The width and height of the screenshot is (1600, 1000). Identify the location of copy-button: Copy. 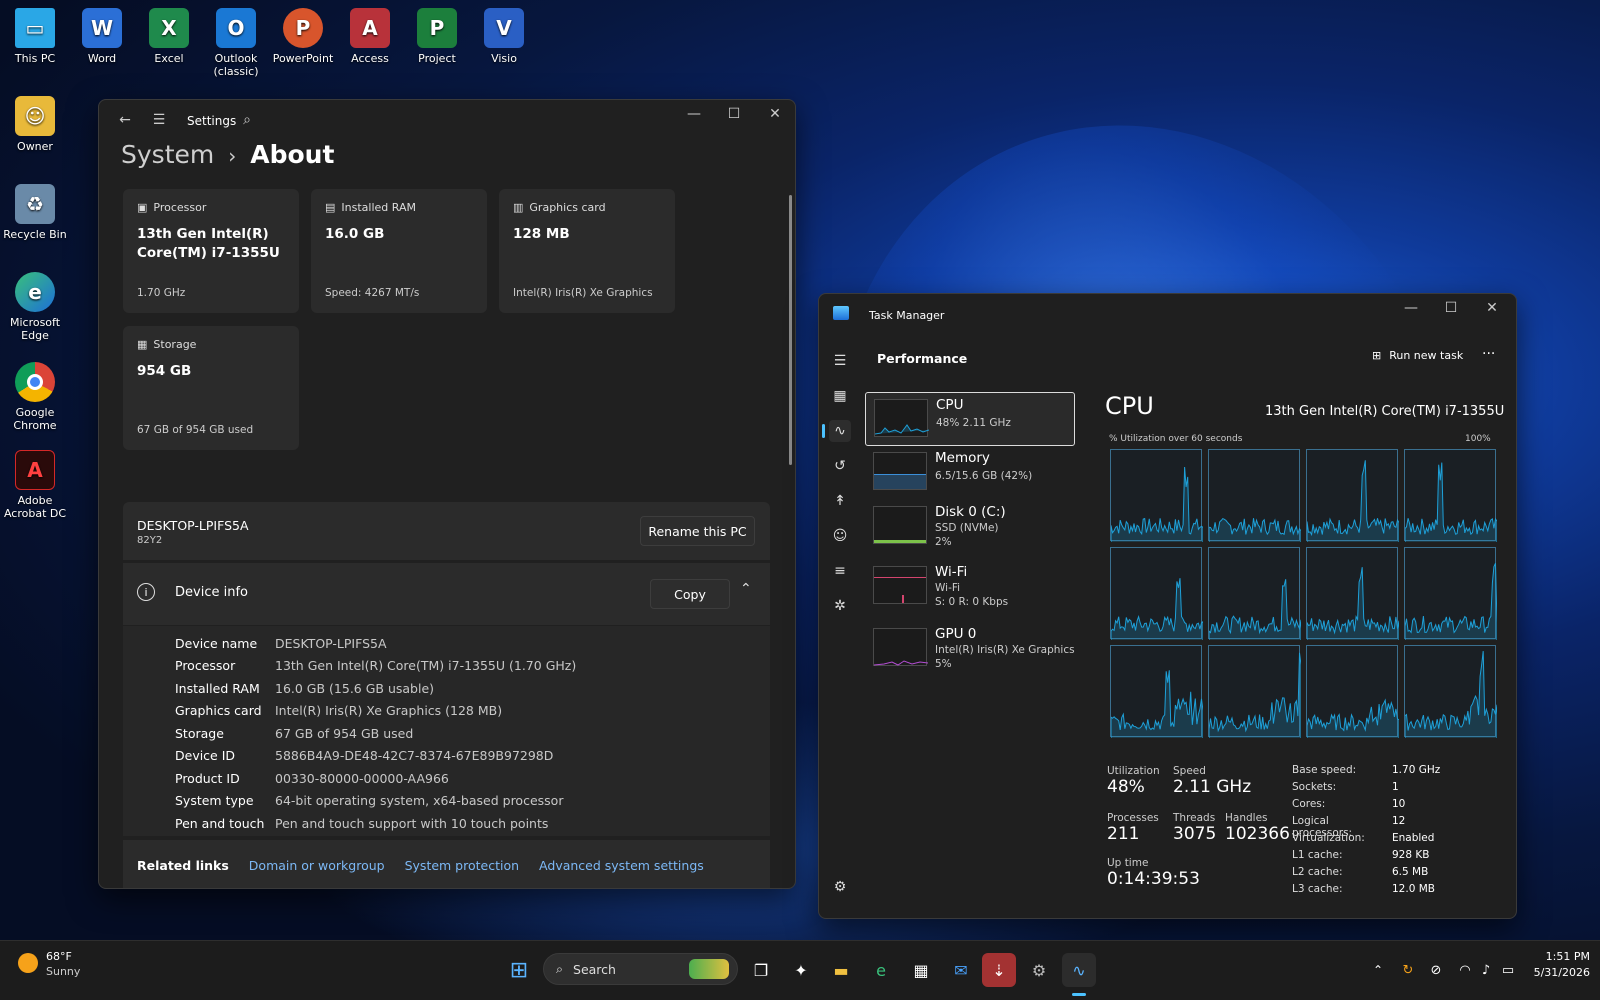
(690, 594).